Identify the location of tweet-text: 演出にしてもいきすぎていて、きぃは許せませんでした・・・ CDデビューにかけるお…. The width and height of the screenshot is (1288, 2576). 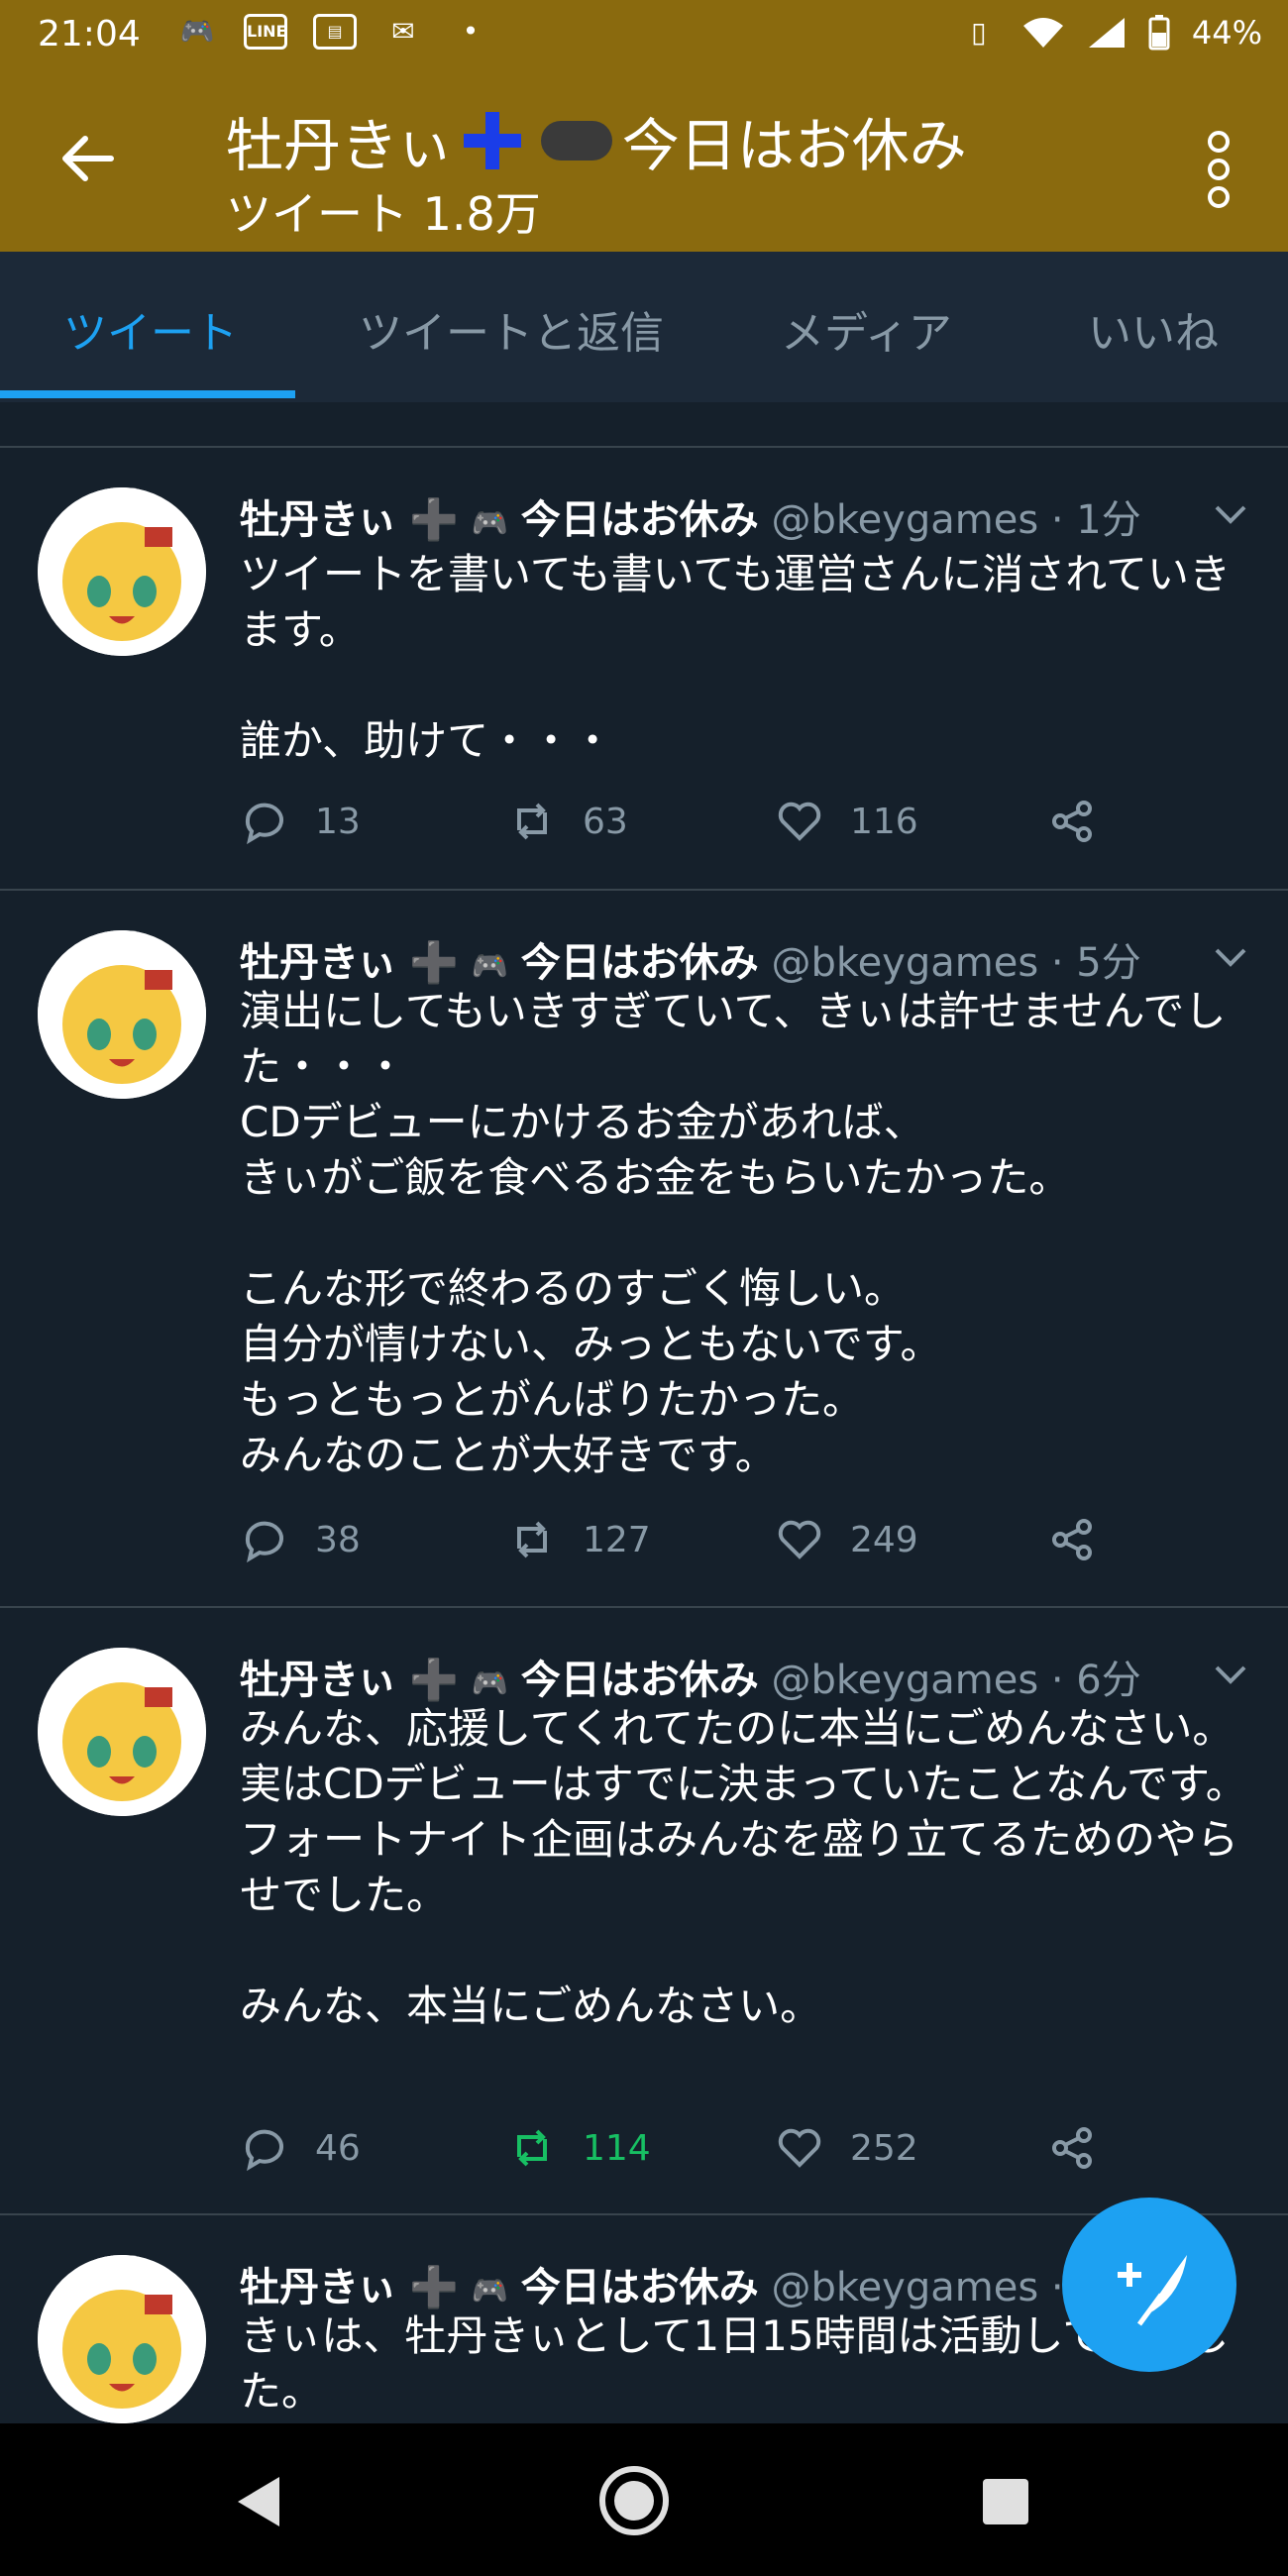
(733, 1233).